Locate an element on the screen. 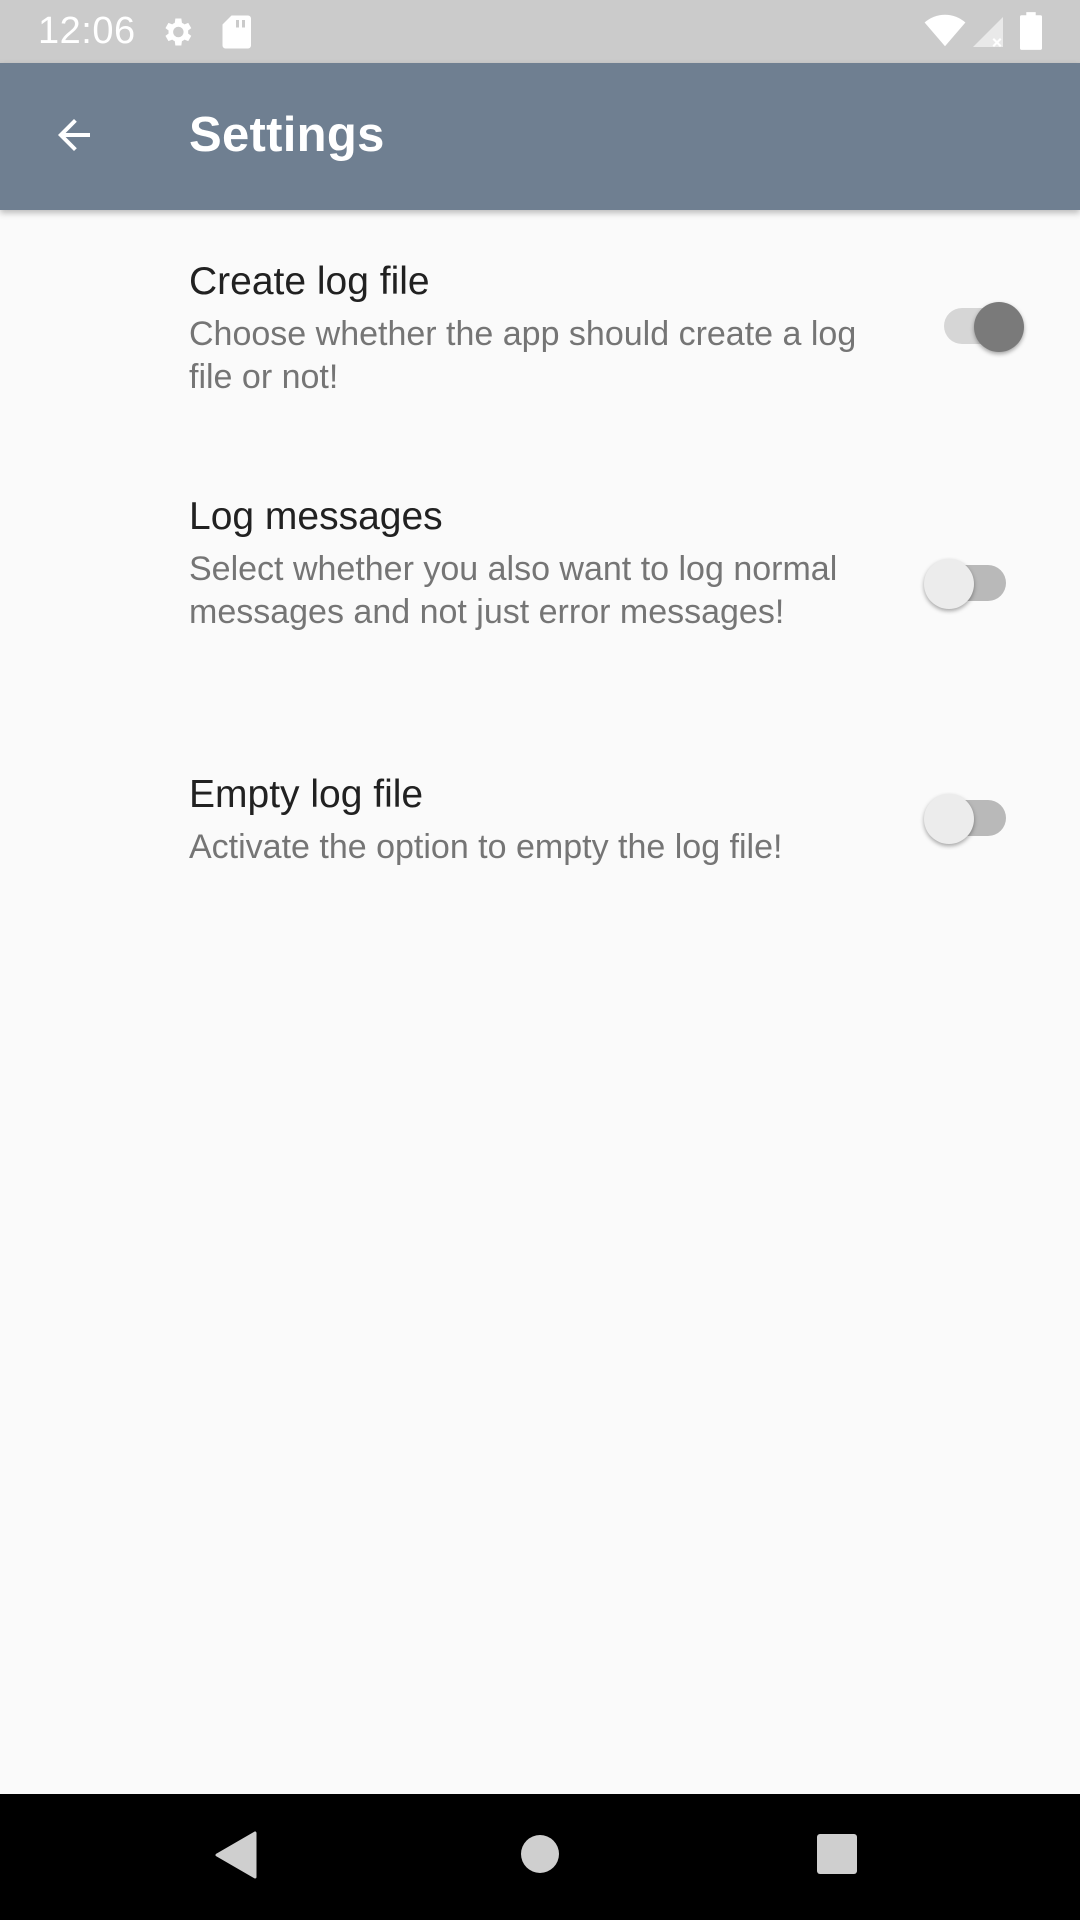  home-circle-icon is located at coordinates (540, 1856).